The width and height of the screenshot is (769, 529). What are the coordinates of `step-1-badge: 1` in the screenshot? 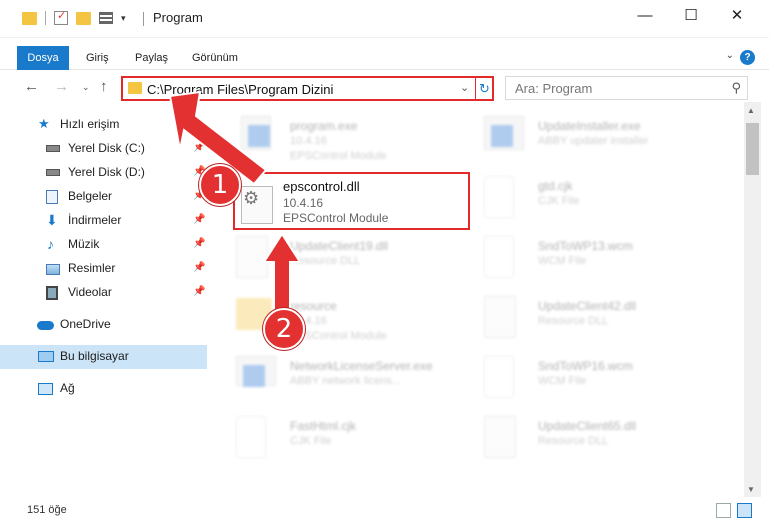 It's located at (220, 185).